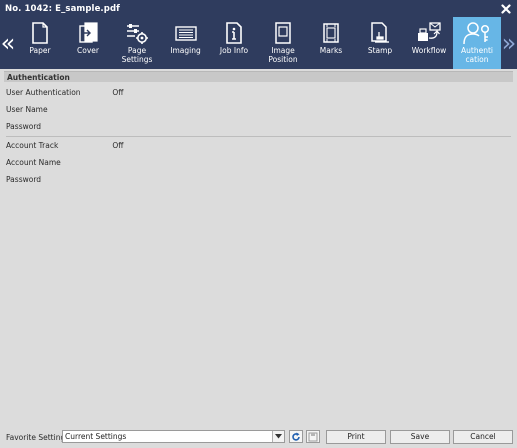  What do you see at coordinates (118, 145) in the screenshot?
I see `account-track-value: Off` at bounding box center [118, 145].